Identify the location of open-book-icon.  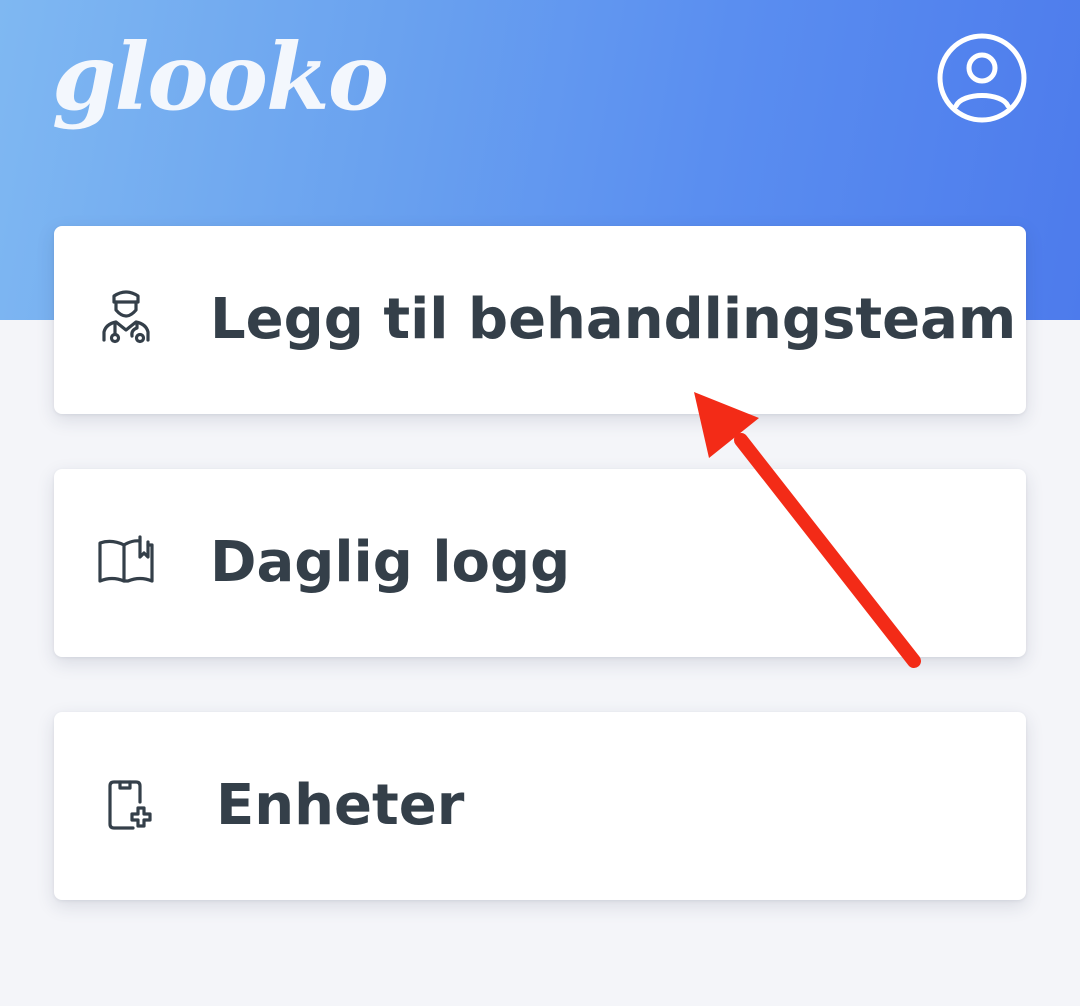
(126, 559).